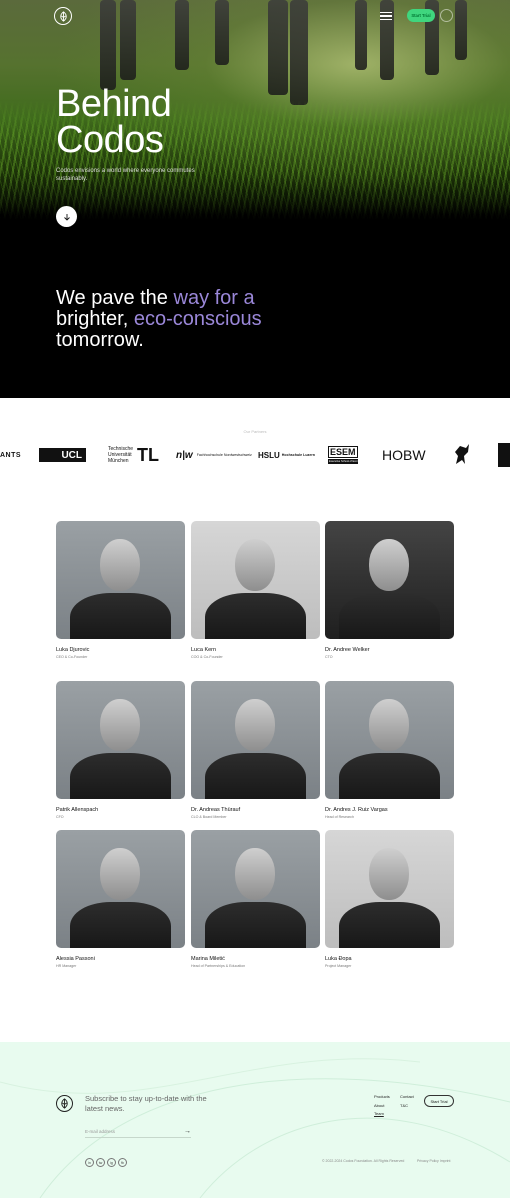 The width and height of the screenshot is (510, 1198). I want to click on emblem-icon, so click(504, 455).